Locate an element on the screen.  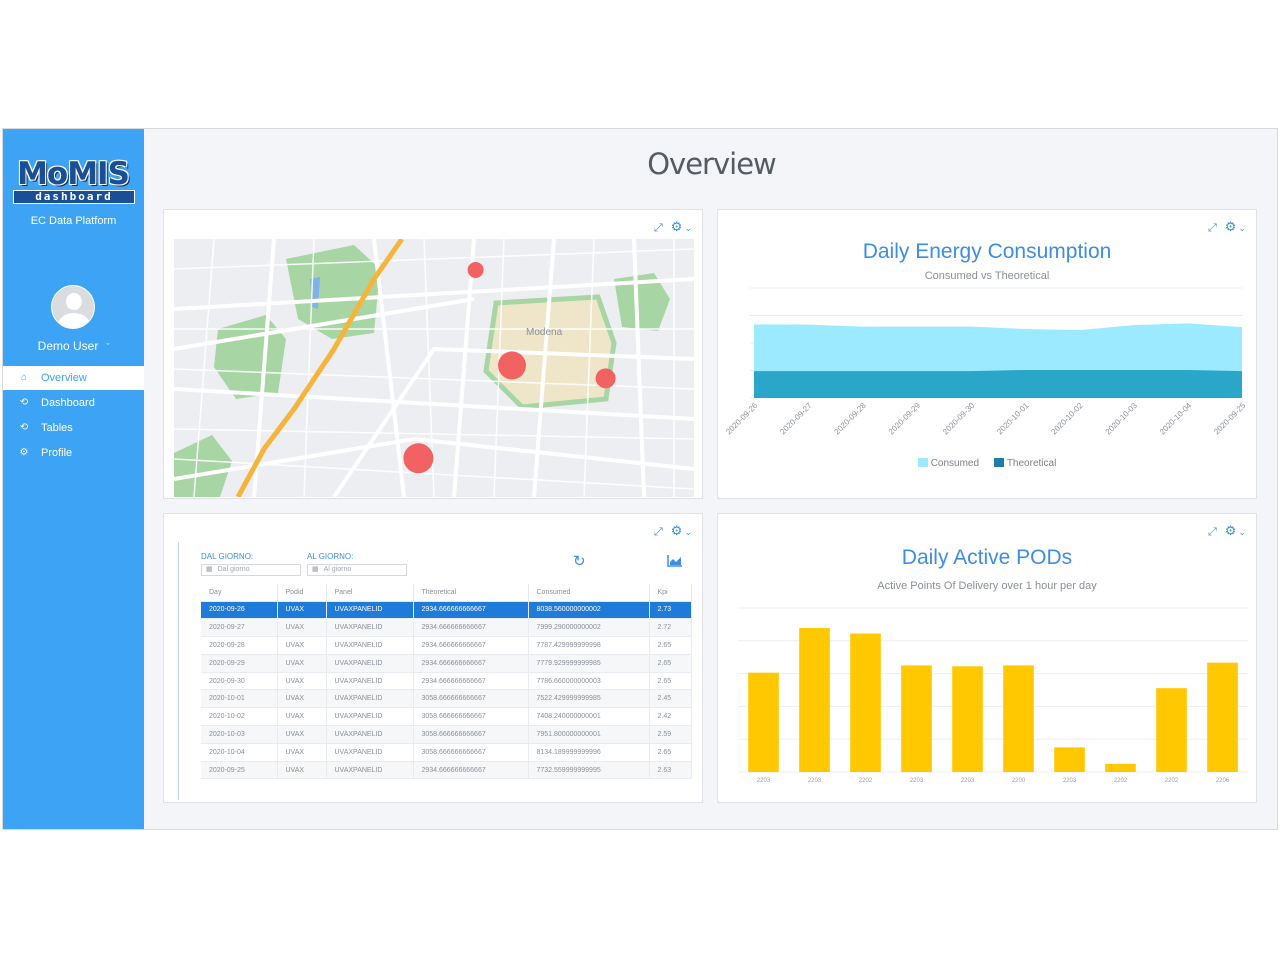
area-series-theoretical is located at coordinates (998, 383).